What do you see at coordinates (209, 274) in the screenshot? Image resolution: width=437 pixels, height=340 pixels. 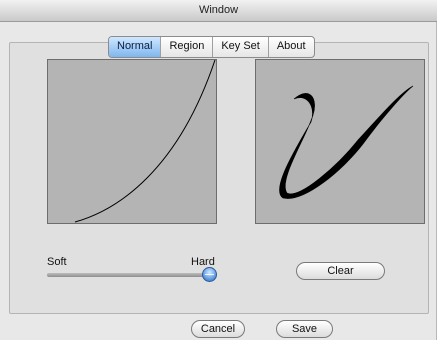 I see `slider-thumb` at bounding box center [209, 274].